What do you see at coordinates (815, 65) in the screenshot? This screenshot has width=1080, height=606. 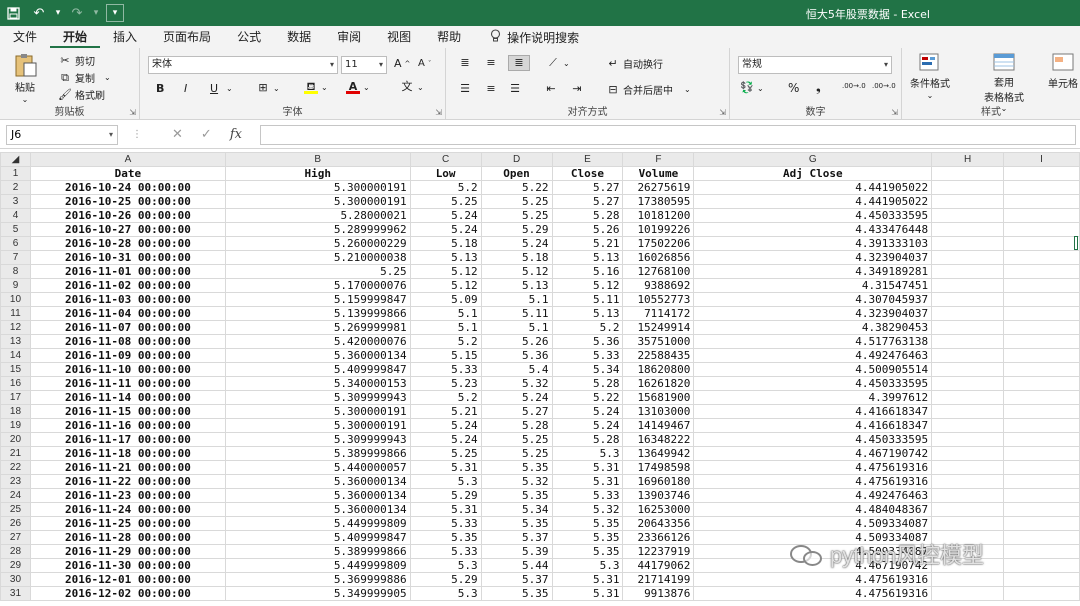 I see `number-format-combo: 常规 ▾` at bounding box center [815, 65].